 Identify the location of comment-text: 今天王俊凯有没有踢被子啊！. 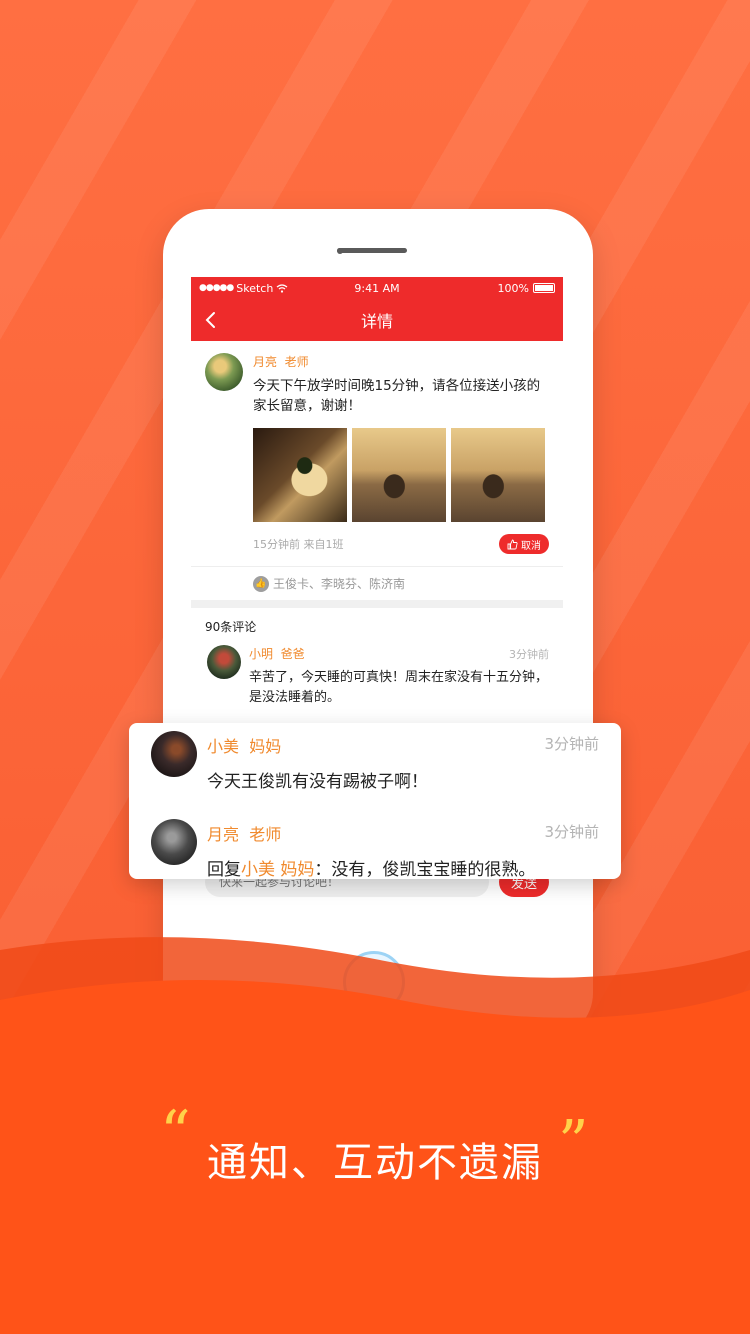
(317, 782).